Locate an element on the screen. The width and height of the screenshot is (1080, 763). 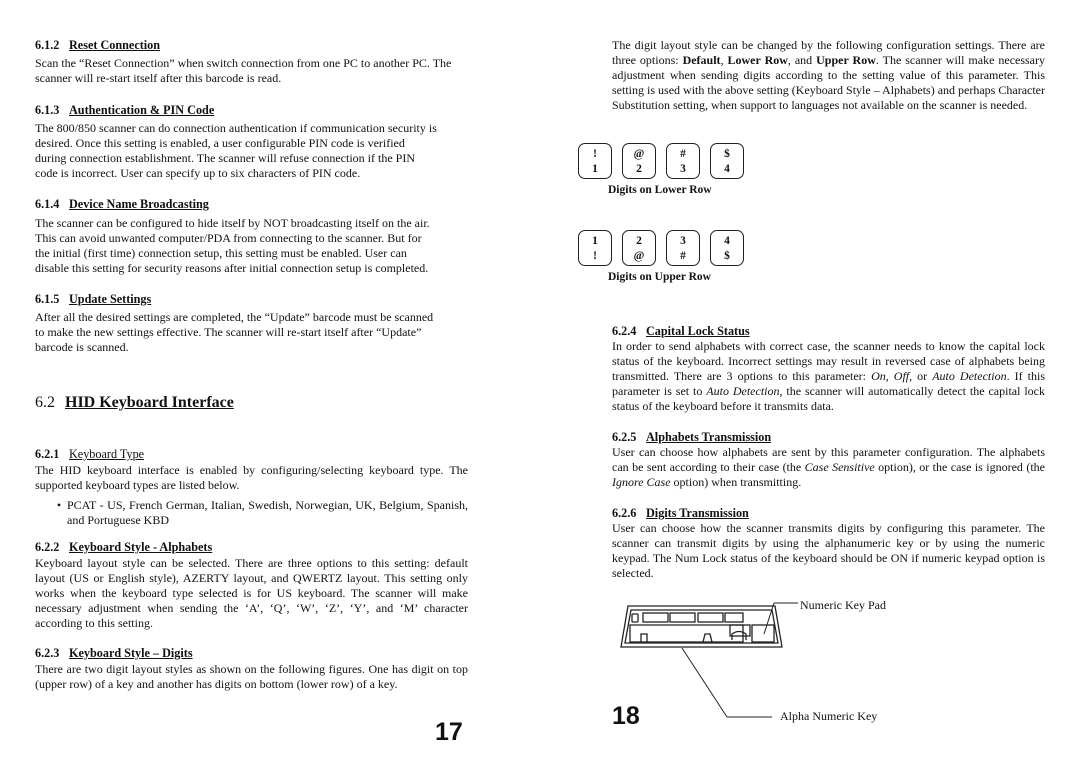
key-3: #3 is located at coordinates (683, 161).